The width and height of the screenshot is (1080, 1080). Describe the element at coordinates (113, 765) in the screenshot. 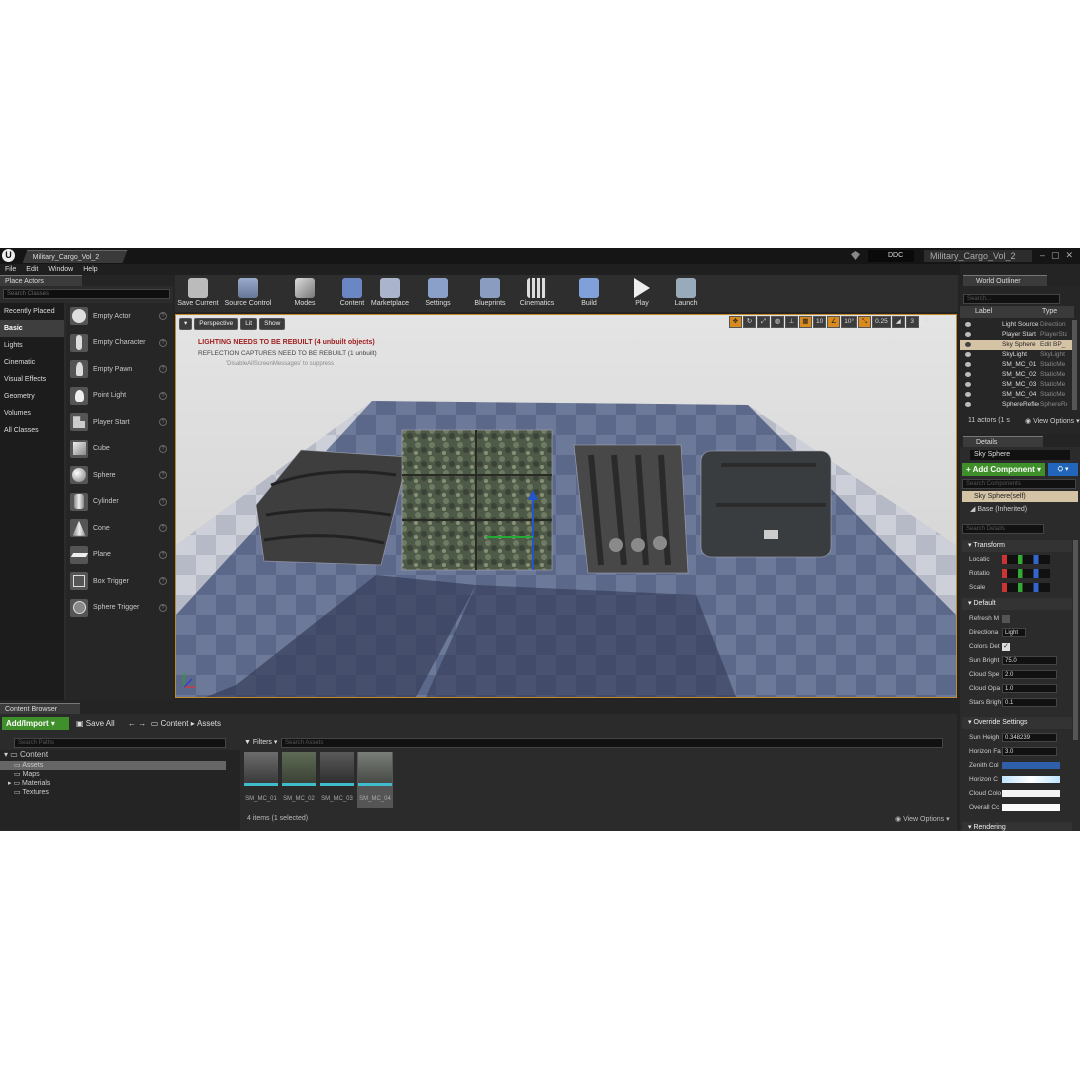

I see `tree-item-assets: ▭ Assets` at that location.